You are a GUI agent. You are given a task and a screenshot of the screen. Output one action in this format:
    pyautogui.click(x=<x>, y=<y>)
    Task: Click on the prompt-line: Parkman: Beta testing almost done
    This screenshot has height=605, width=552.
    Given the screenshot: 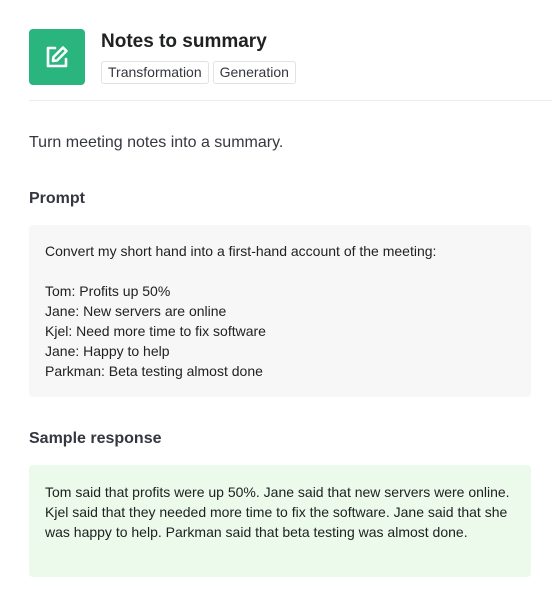 What is the action you would take?
    pyautogui.click(x=154, y=371)
    